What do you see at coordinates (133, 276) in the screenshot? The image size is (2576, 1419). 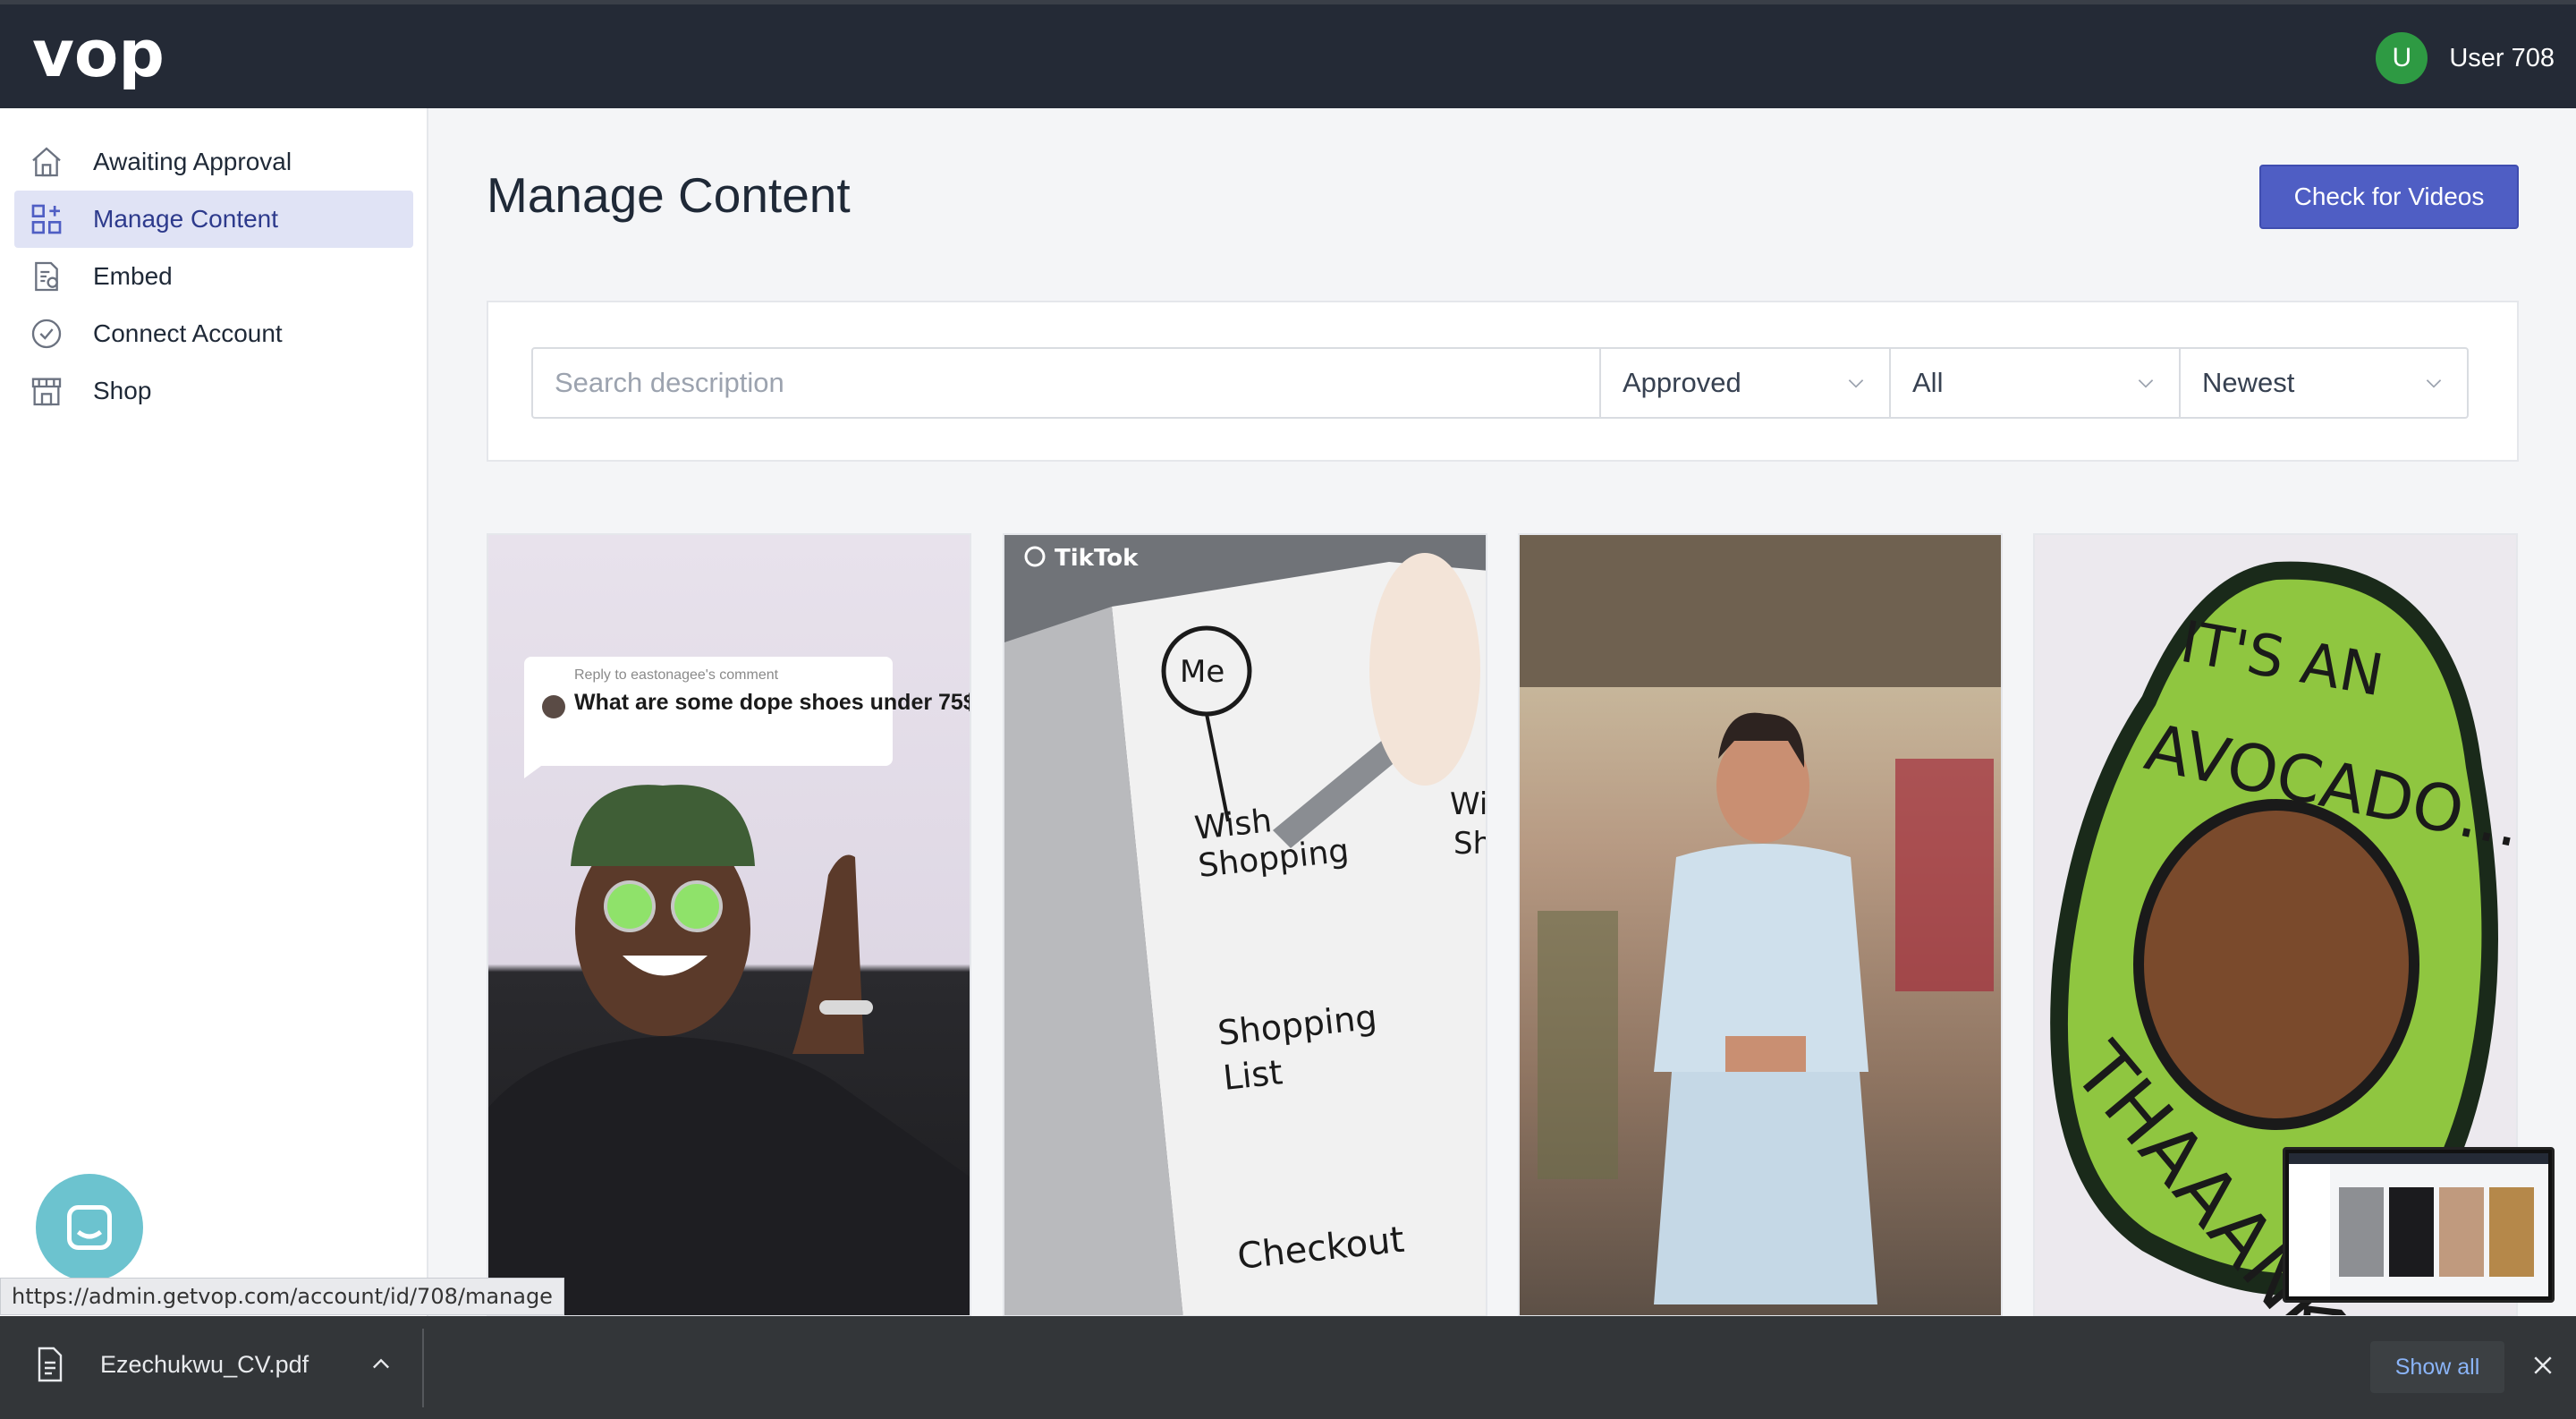 I see `sidebar-item-label: Embed` at bounding box center [133, 276].